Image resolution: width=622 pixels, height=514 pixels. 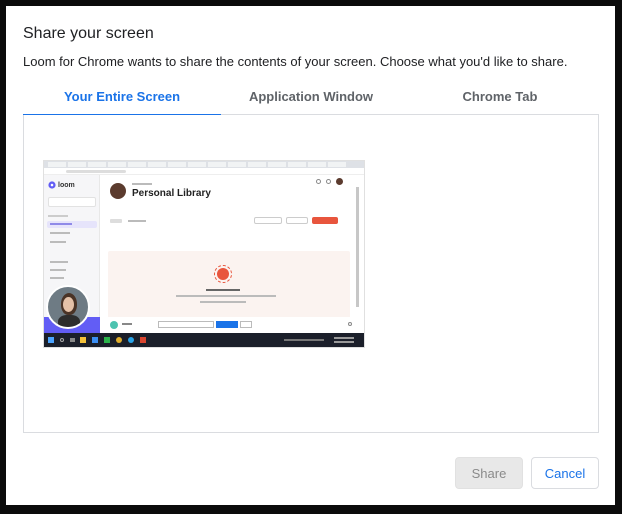 What do you see at coordinates (171, 193) in the screenshot?
I see `thumb-page-heading: Personal Library` at bounding box center [171, 193].